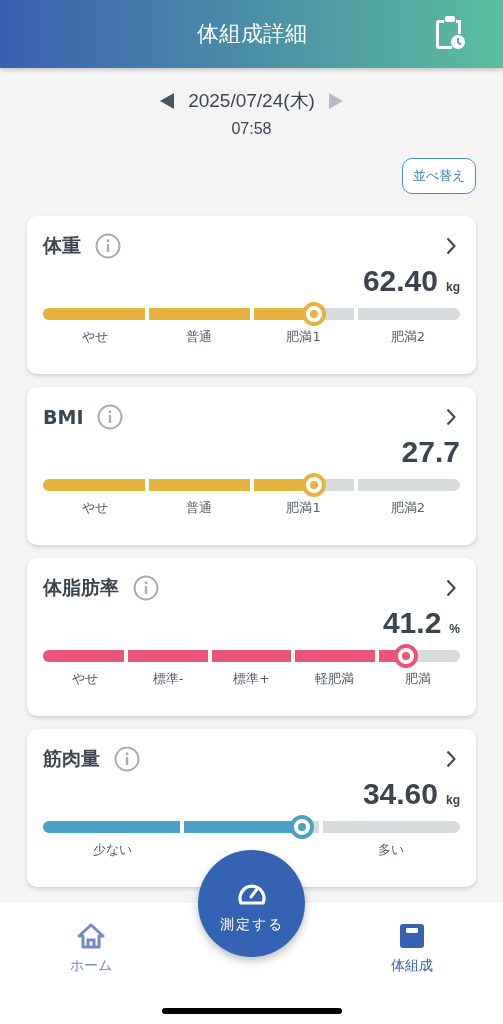  I want to click on previous-day-icon, so click(167, 101).